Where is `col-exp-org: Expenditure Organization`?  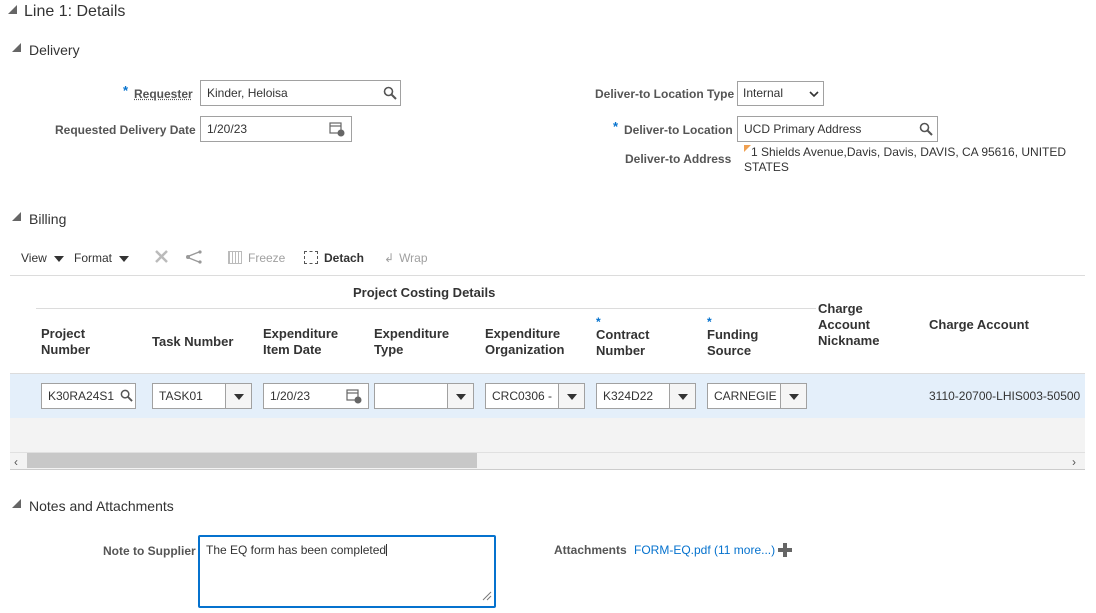 col-exp-org: Expenditure Organization is located at coordinates (524, 342).